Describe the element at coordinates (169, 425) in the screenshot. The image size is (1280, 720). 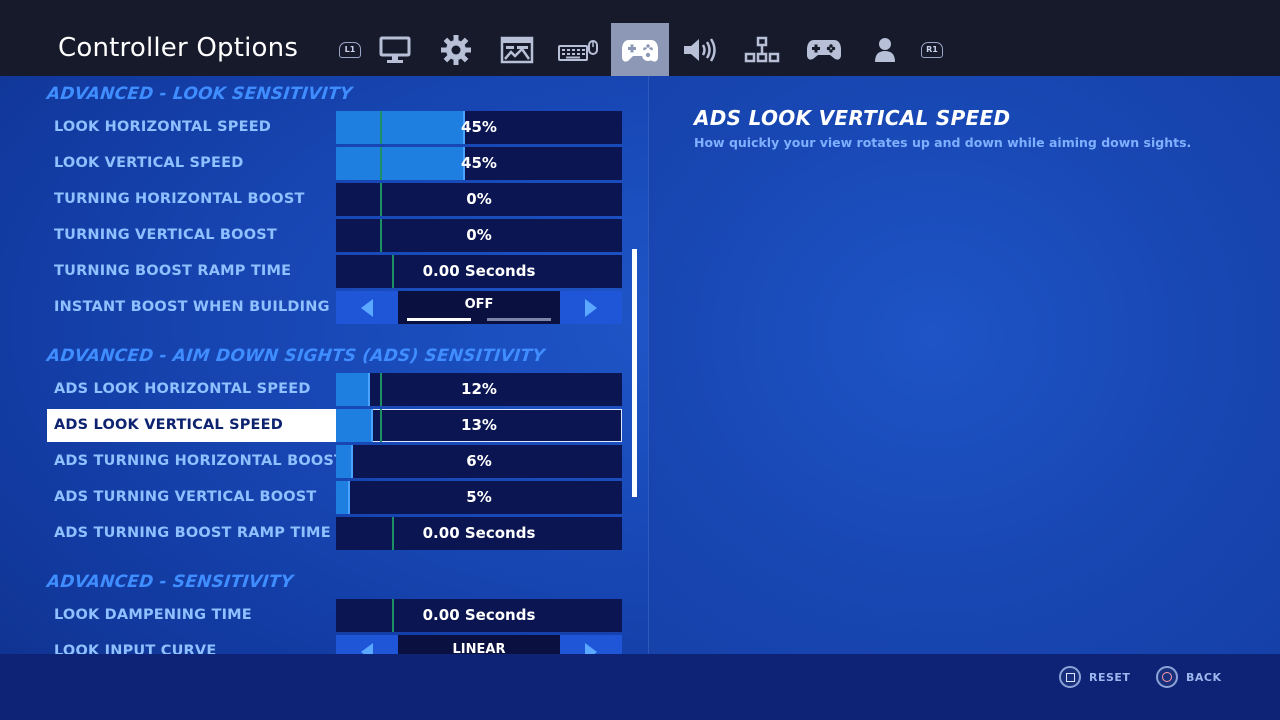
I see `setting-label: ADS LOOK VERTICAL SPEED` at that location.